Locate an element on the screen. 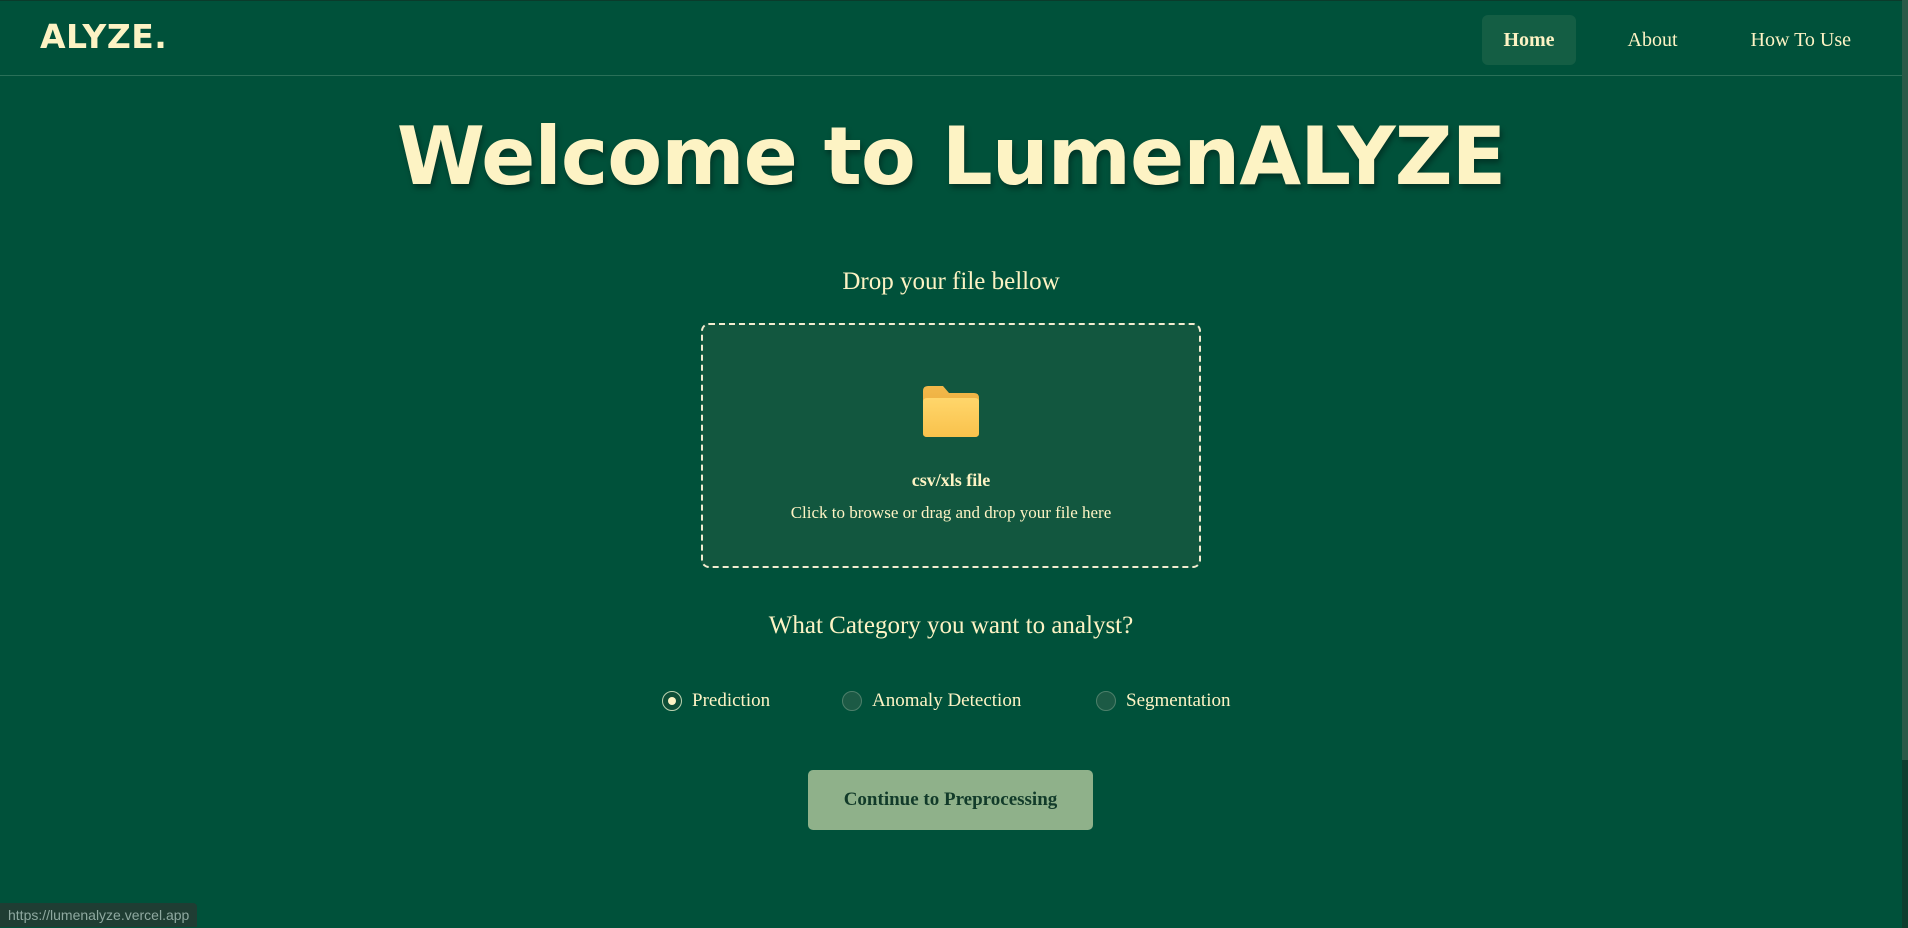 The image size is (1908, 928). navbar: ALYZE. Home About How To Use is located at coordinates (951, 38).